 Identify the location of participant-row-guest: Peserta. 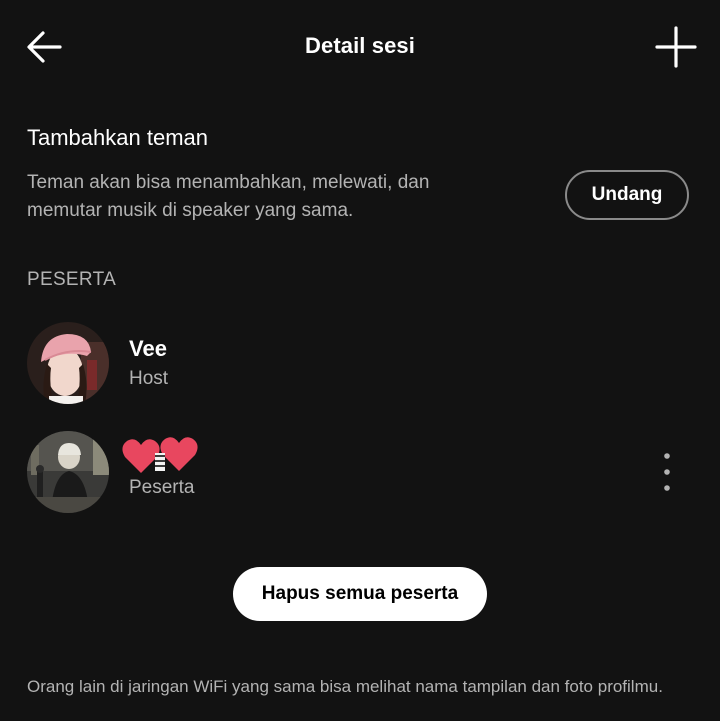
(360, 472).